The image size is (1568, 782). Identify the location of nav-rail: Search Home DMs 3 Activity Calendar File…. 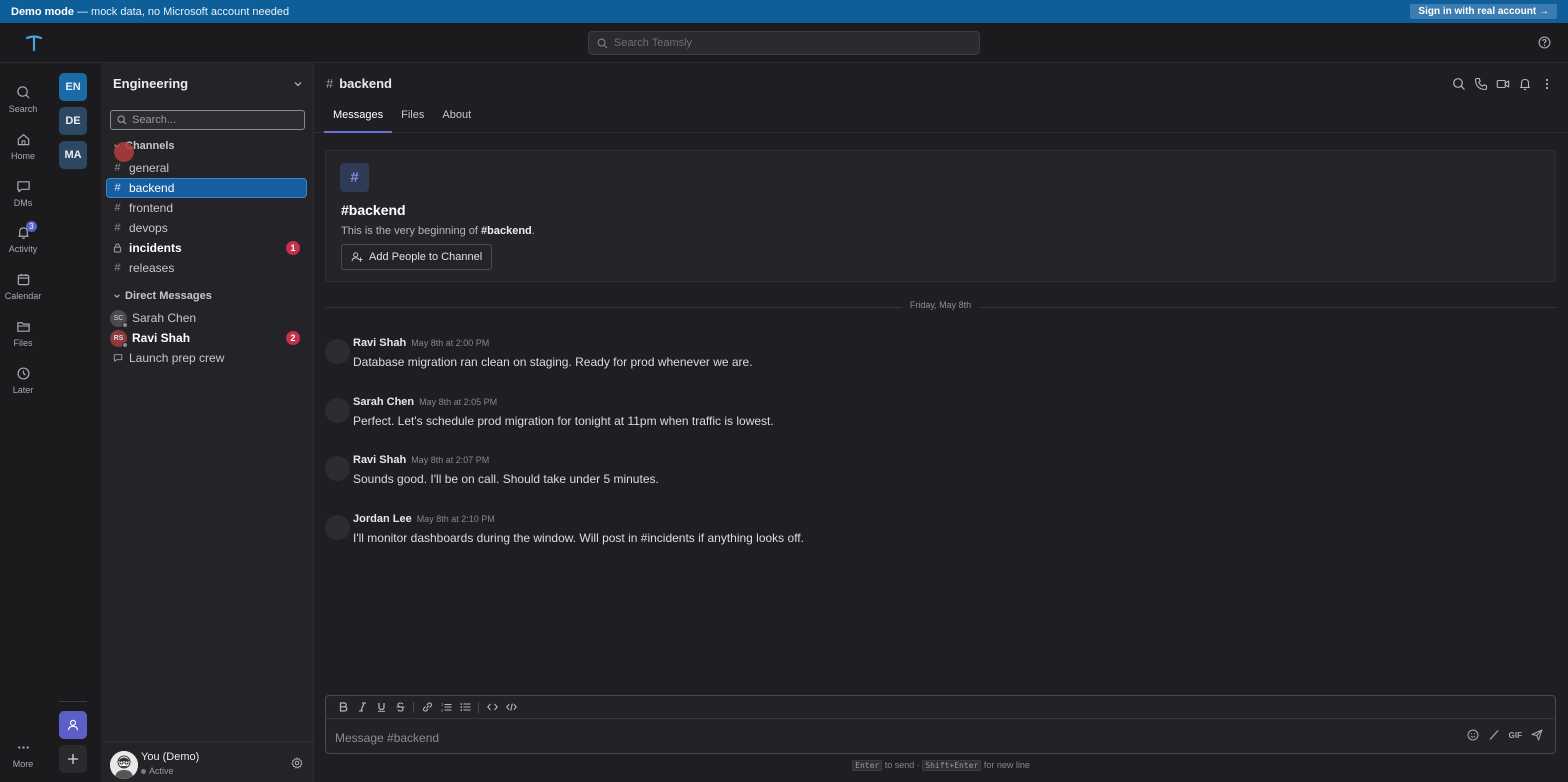
(23, 422).